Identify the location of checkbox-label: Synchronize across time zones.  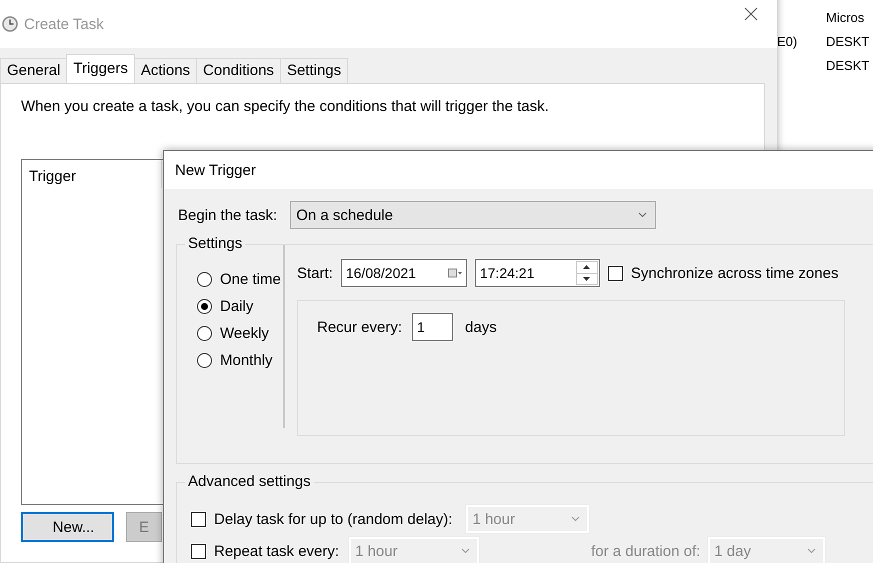
(734, 273).